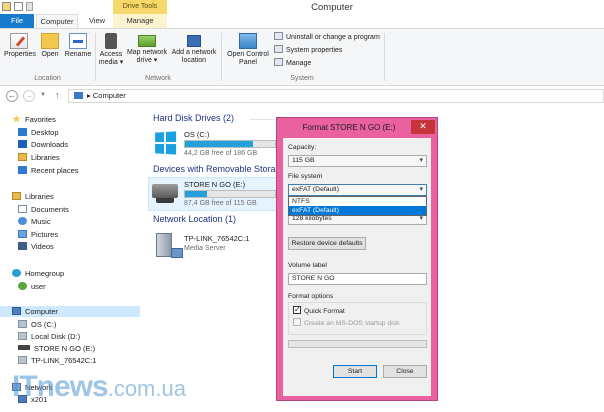 This screenshot has height=412, width=604. Describe the element at coordinates (16, 196) in the screenshot. I see `libraries-icon` at that location.